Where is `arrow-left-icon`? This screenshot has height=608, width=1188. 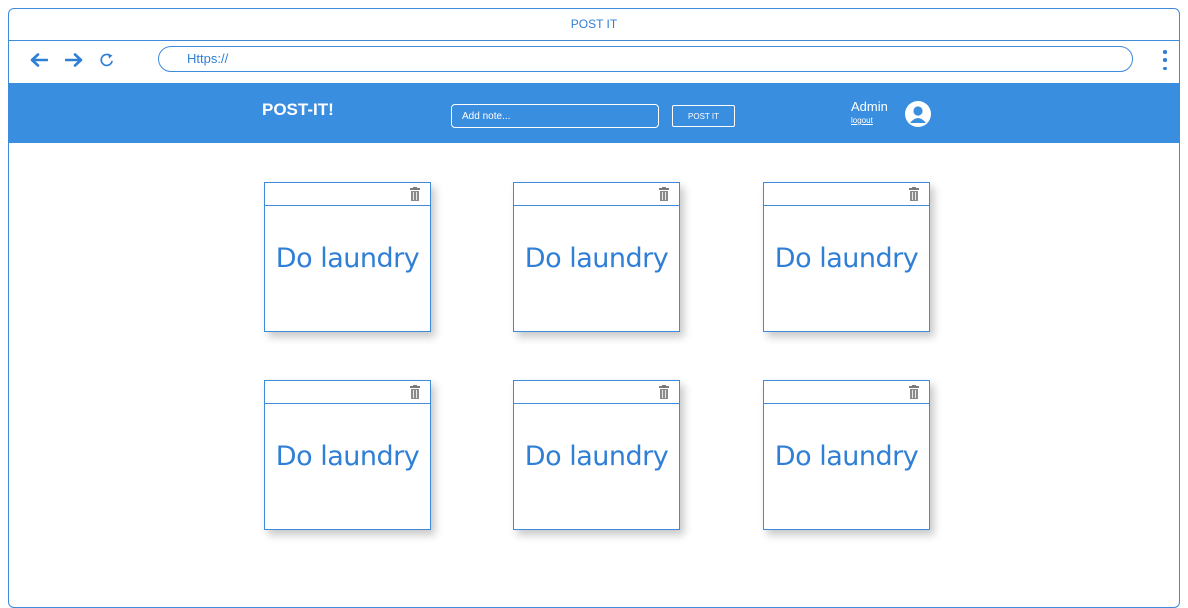 arrow-left-icon is located at coordinates (39, 60).